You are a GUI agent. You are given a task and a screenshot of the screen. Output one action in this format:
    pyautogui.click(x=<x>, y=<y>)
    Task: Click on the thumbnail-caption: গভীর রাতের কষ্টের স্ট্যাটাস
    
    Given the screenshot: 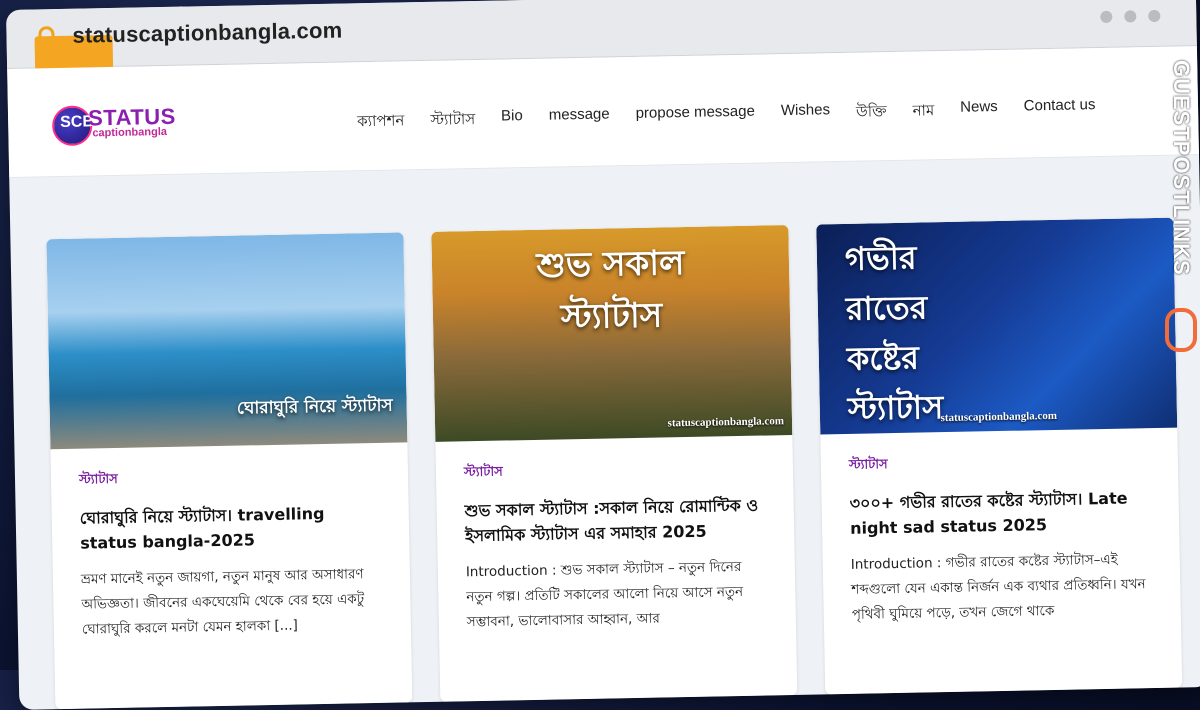 What is the action you would take?
    pyautogui.click(x=894, y=333)
    